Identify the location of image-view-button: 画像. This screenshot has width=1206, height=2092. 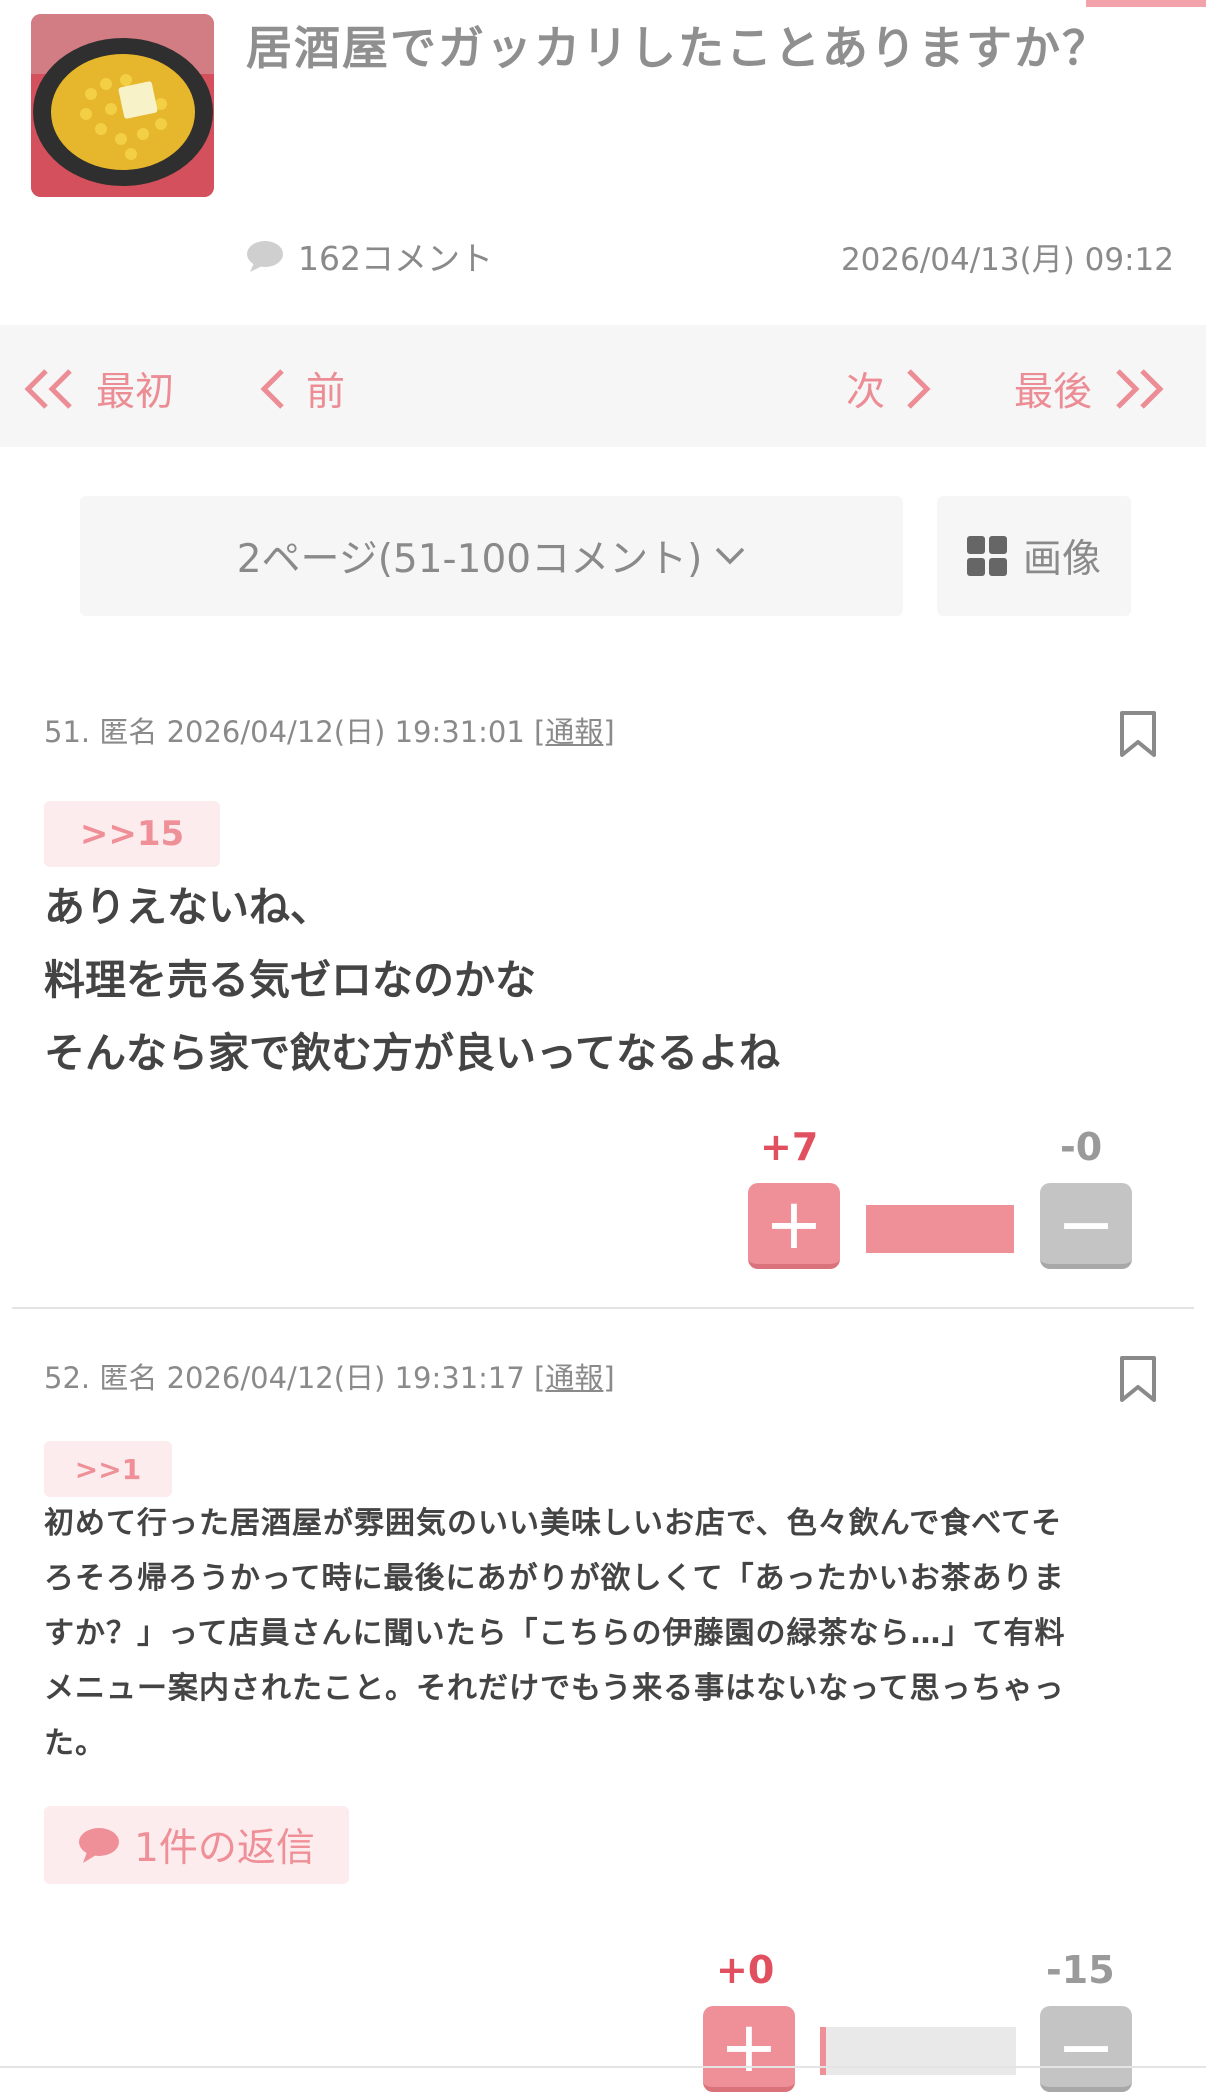
(1034, 556).